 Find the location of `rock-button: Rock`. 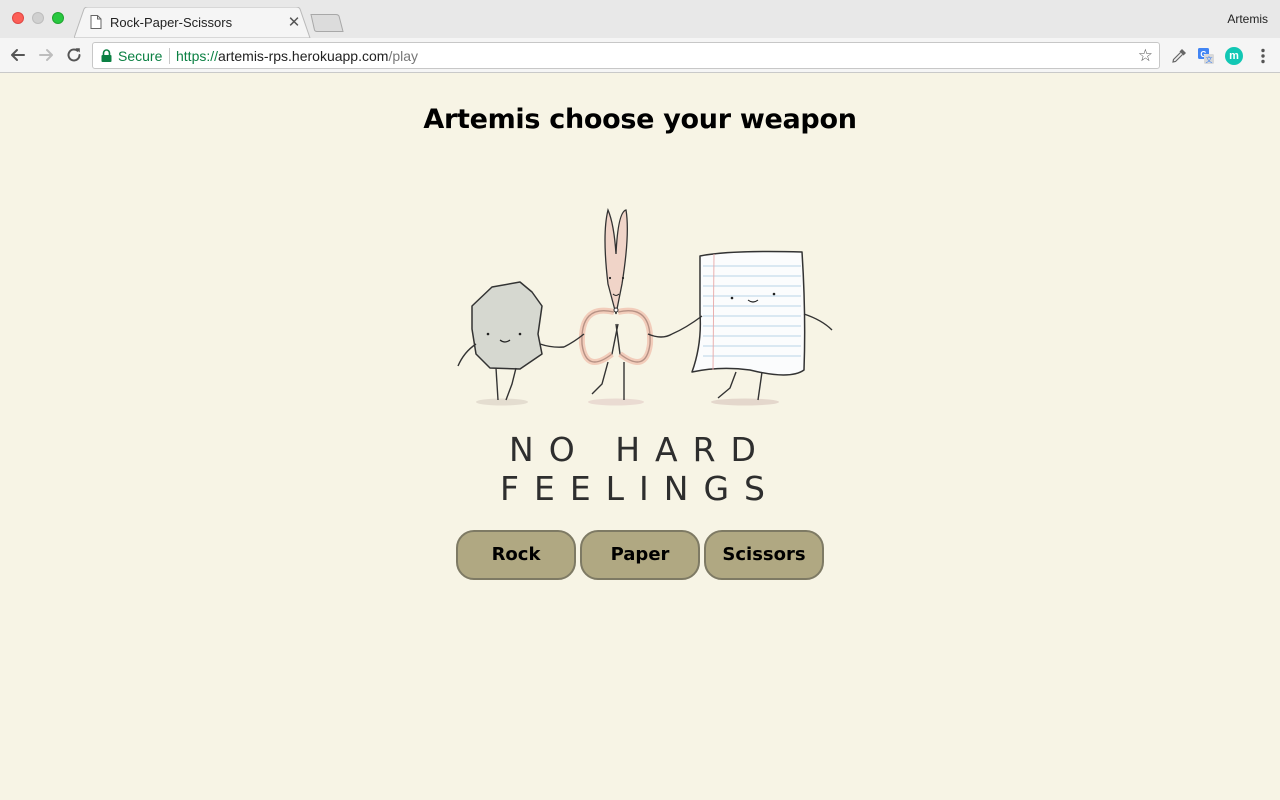

rock-button: Rock is located at coordinates (516, 555).